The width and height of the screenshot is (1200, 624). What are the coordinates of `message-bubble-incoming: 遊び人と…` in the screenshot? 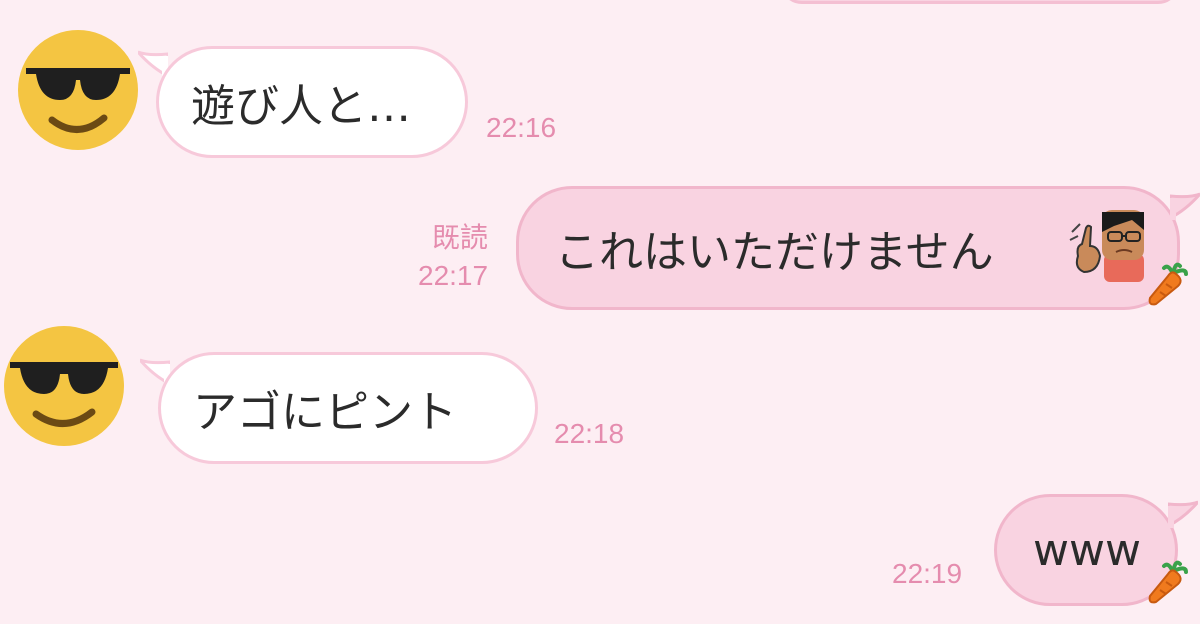 It's located at (312, 102).